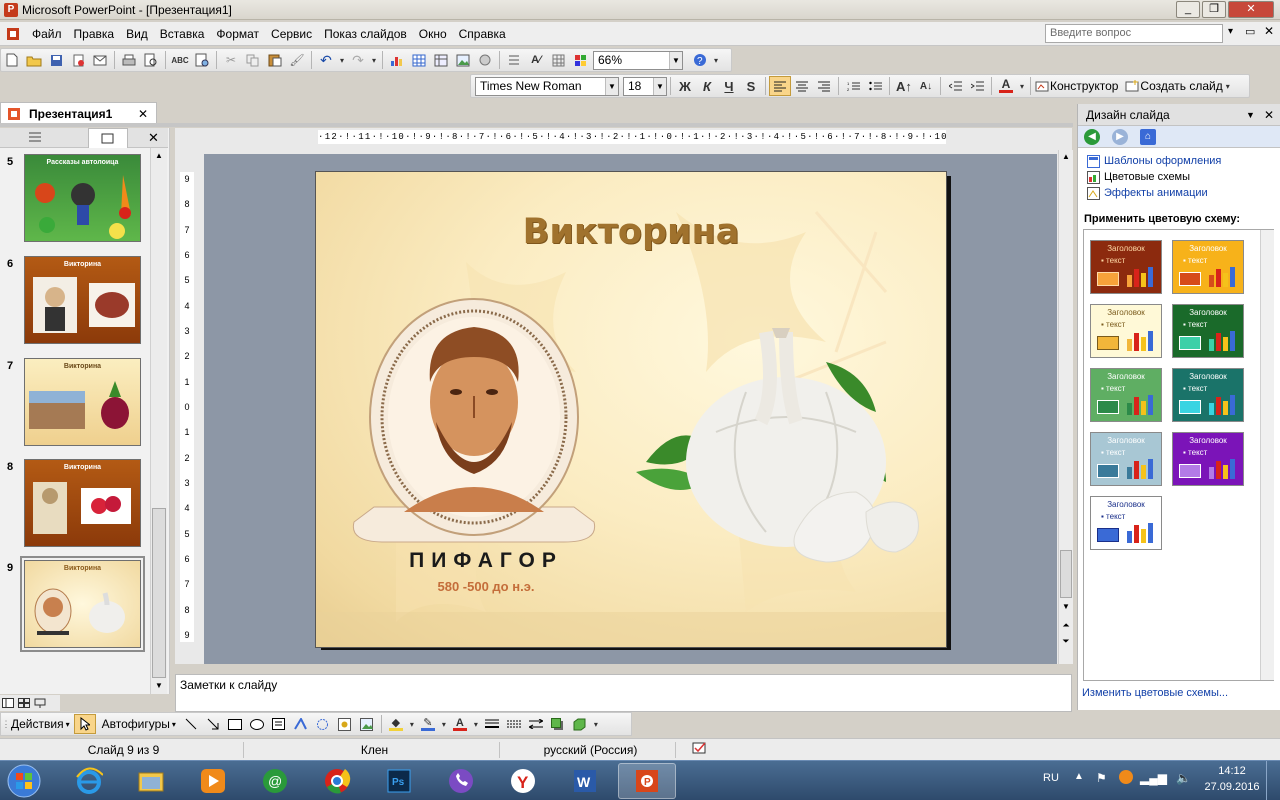 This screenshot has height=800, width=1280. I want to click on task-pane-close-icon: ✕, so click(1269, 115).